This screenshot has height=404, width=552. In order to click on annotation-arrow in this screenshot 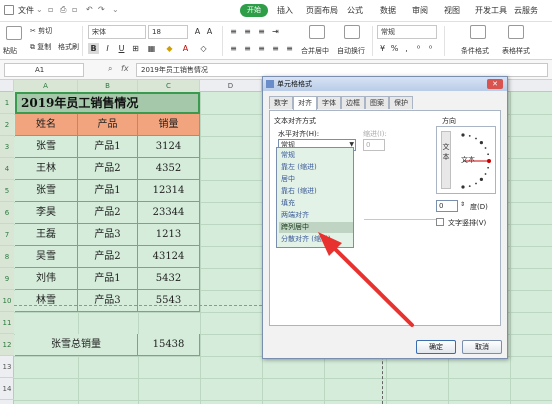, I will do `click(366, 279)`.